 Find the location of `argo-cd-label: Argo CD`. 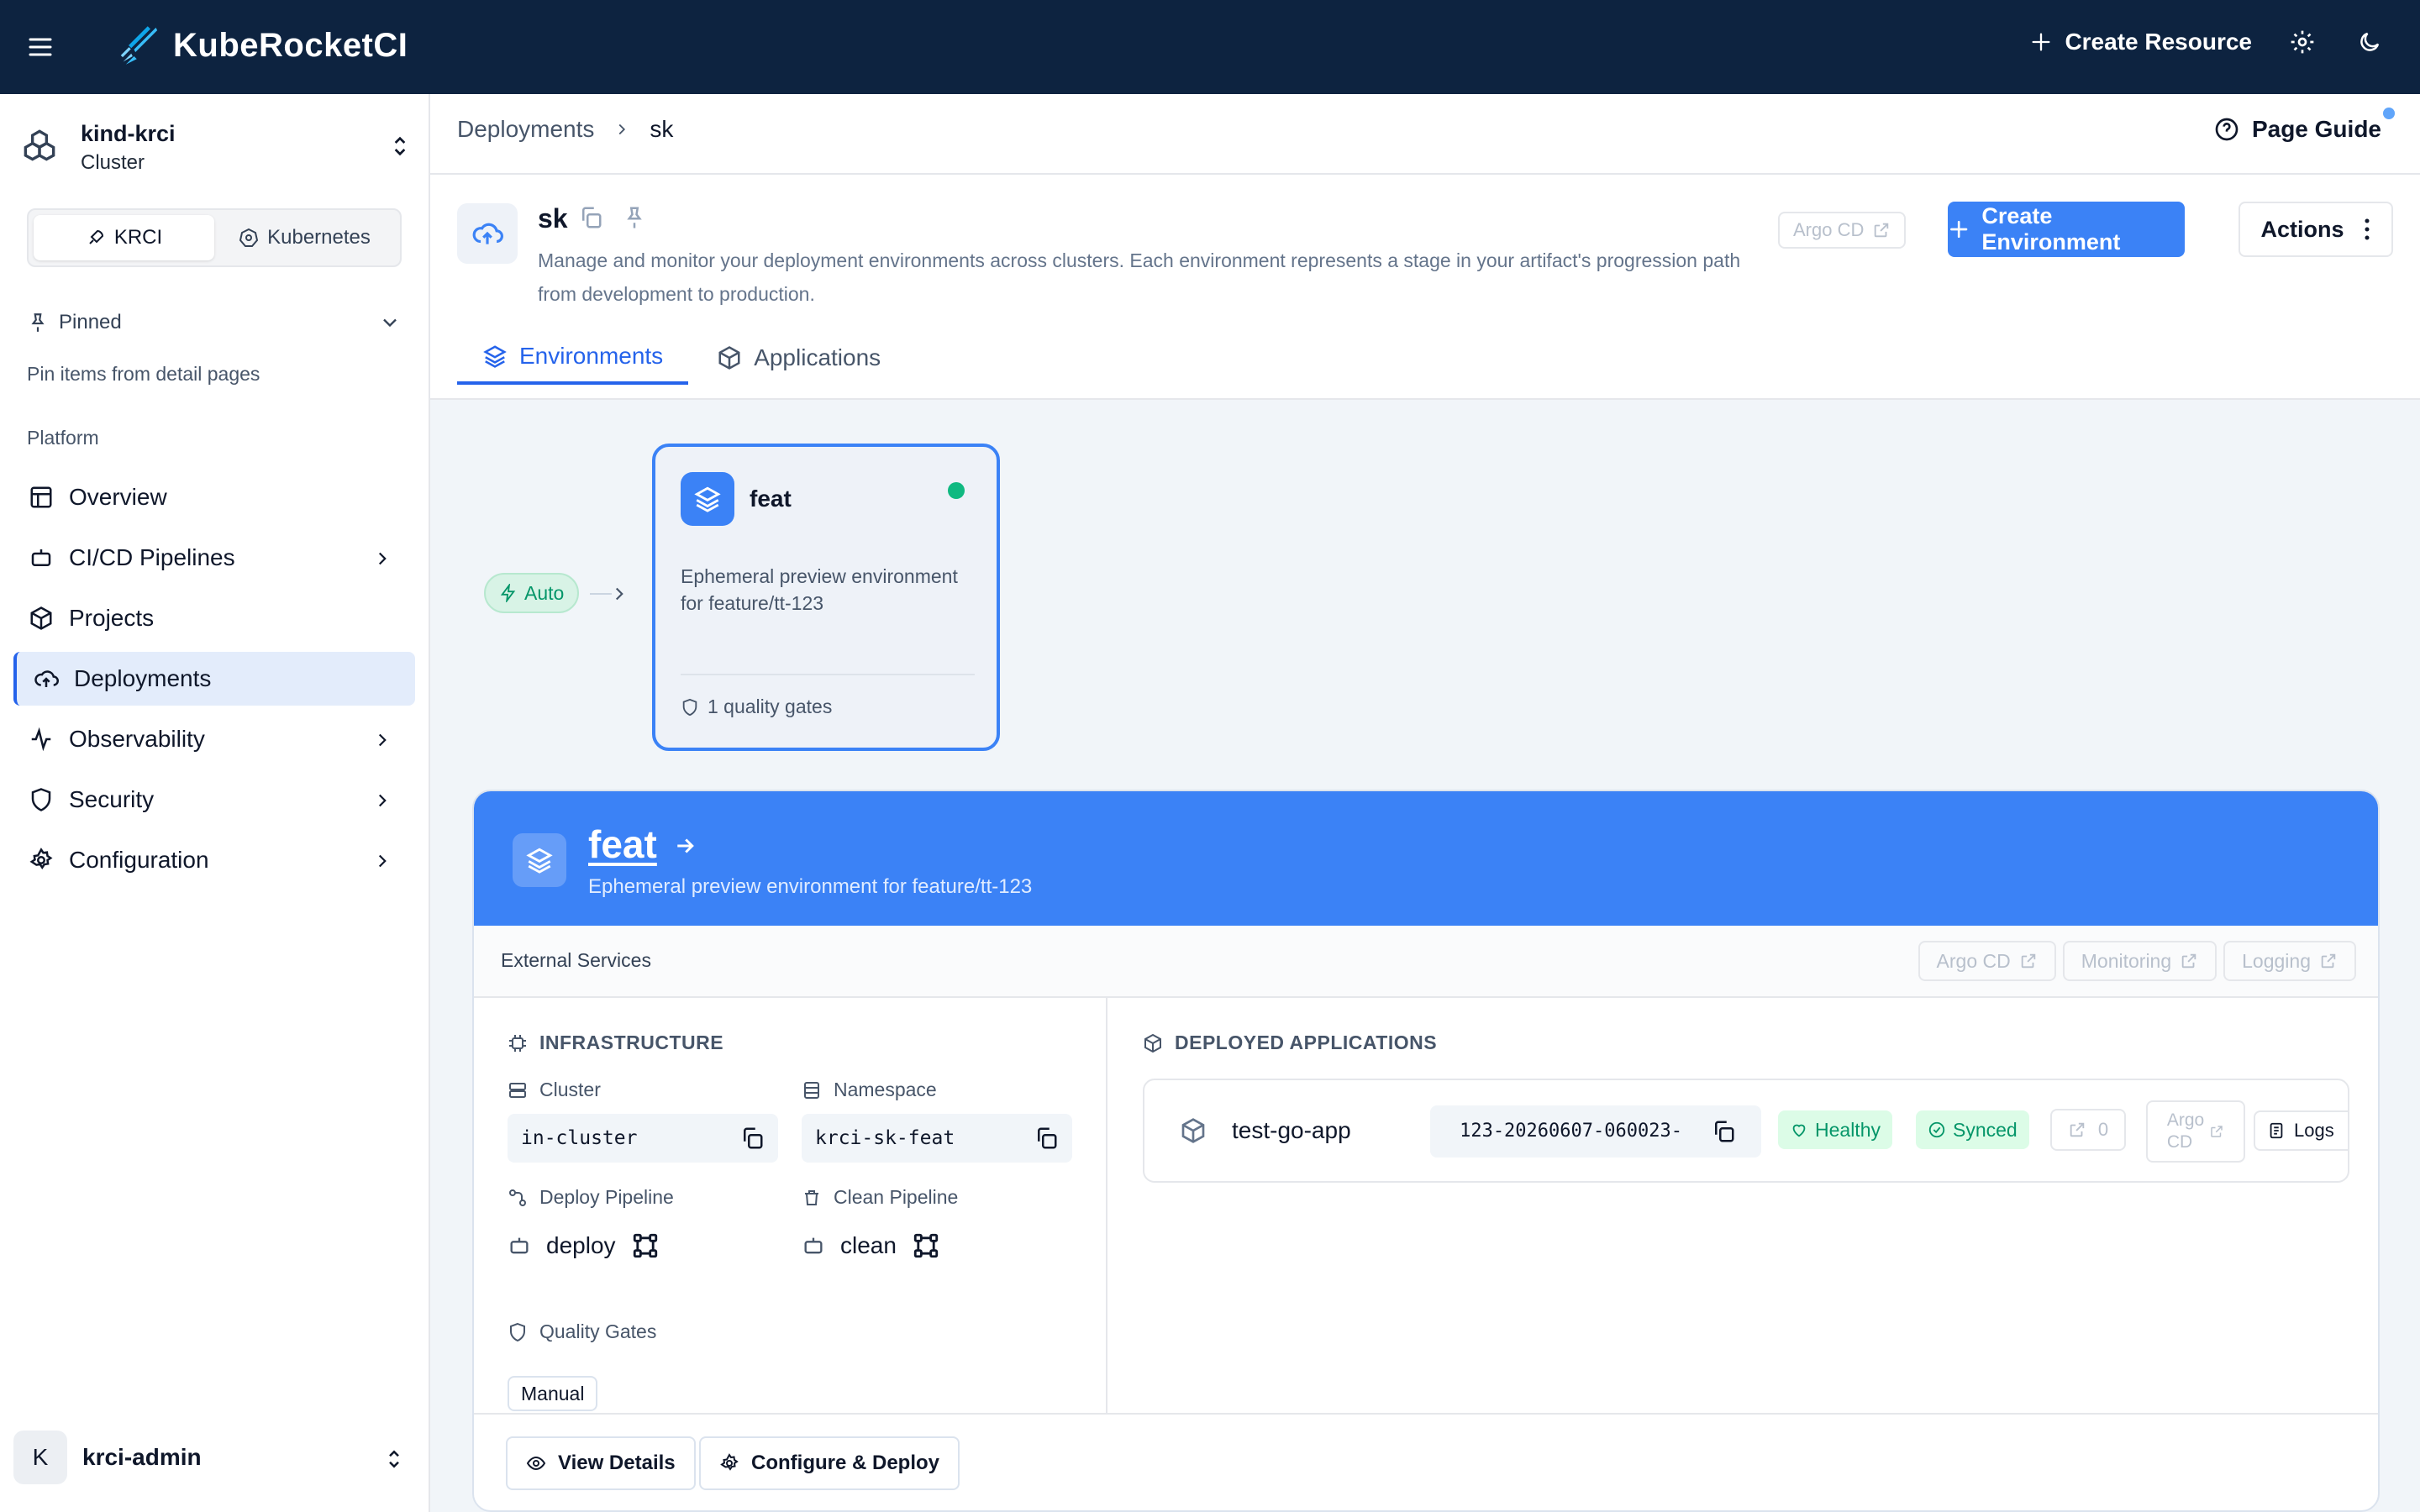

argo-cd-label: Argo CD is located at coordinates (1829, 229).